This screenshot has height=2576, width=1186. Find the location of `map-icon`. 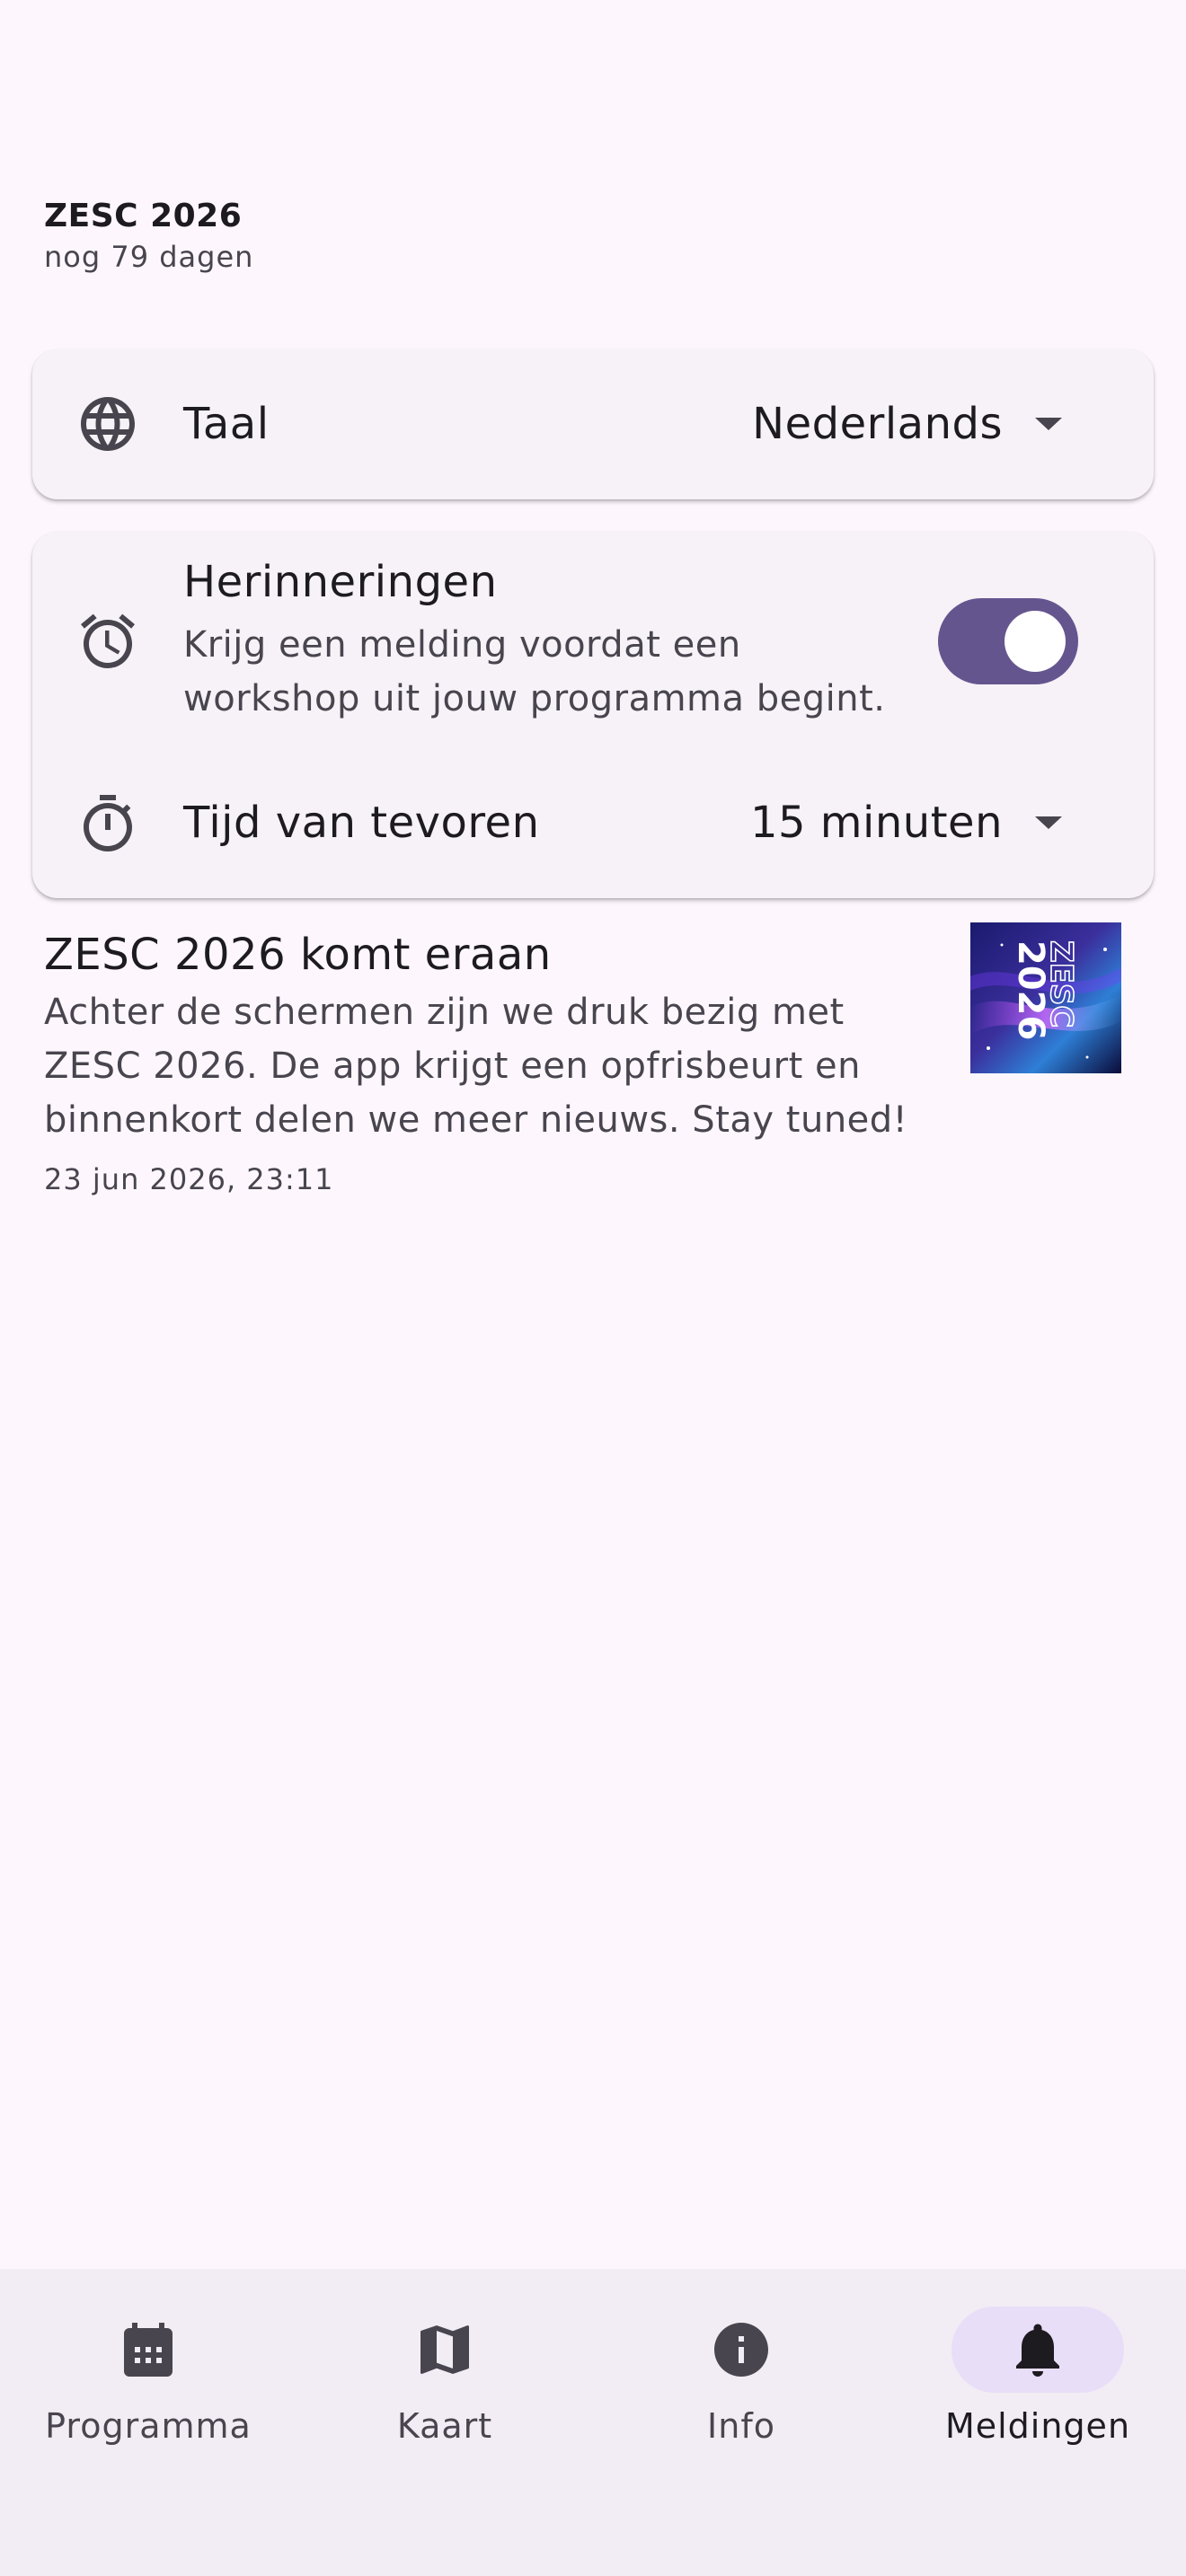

map-icon is located at coordinates (444, 2349).